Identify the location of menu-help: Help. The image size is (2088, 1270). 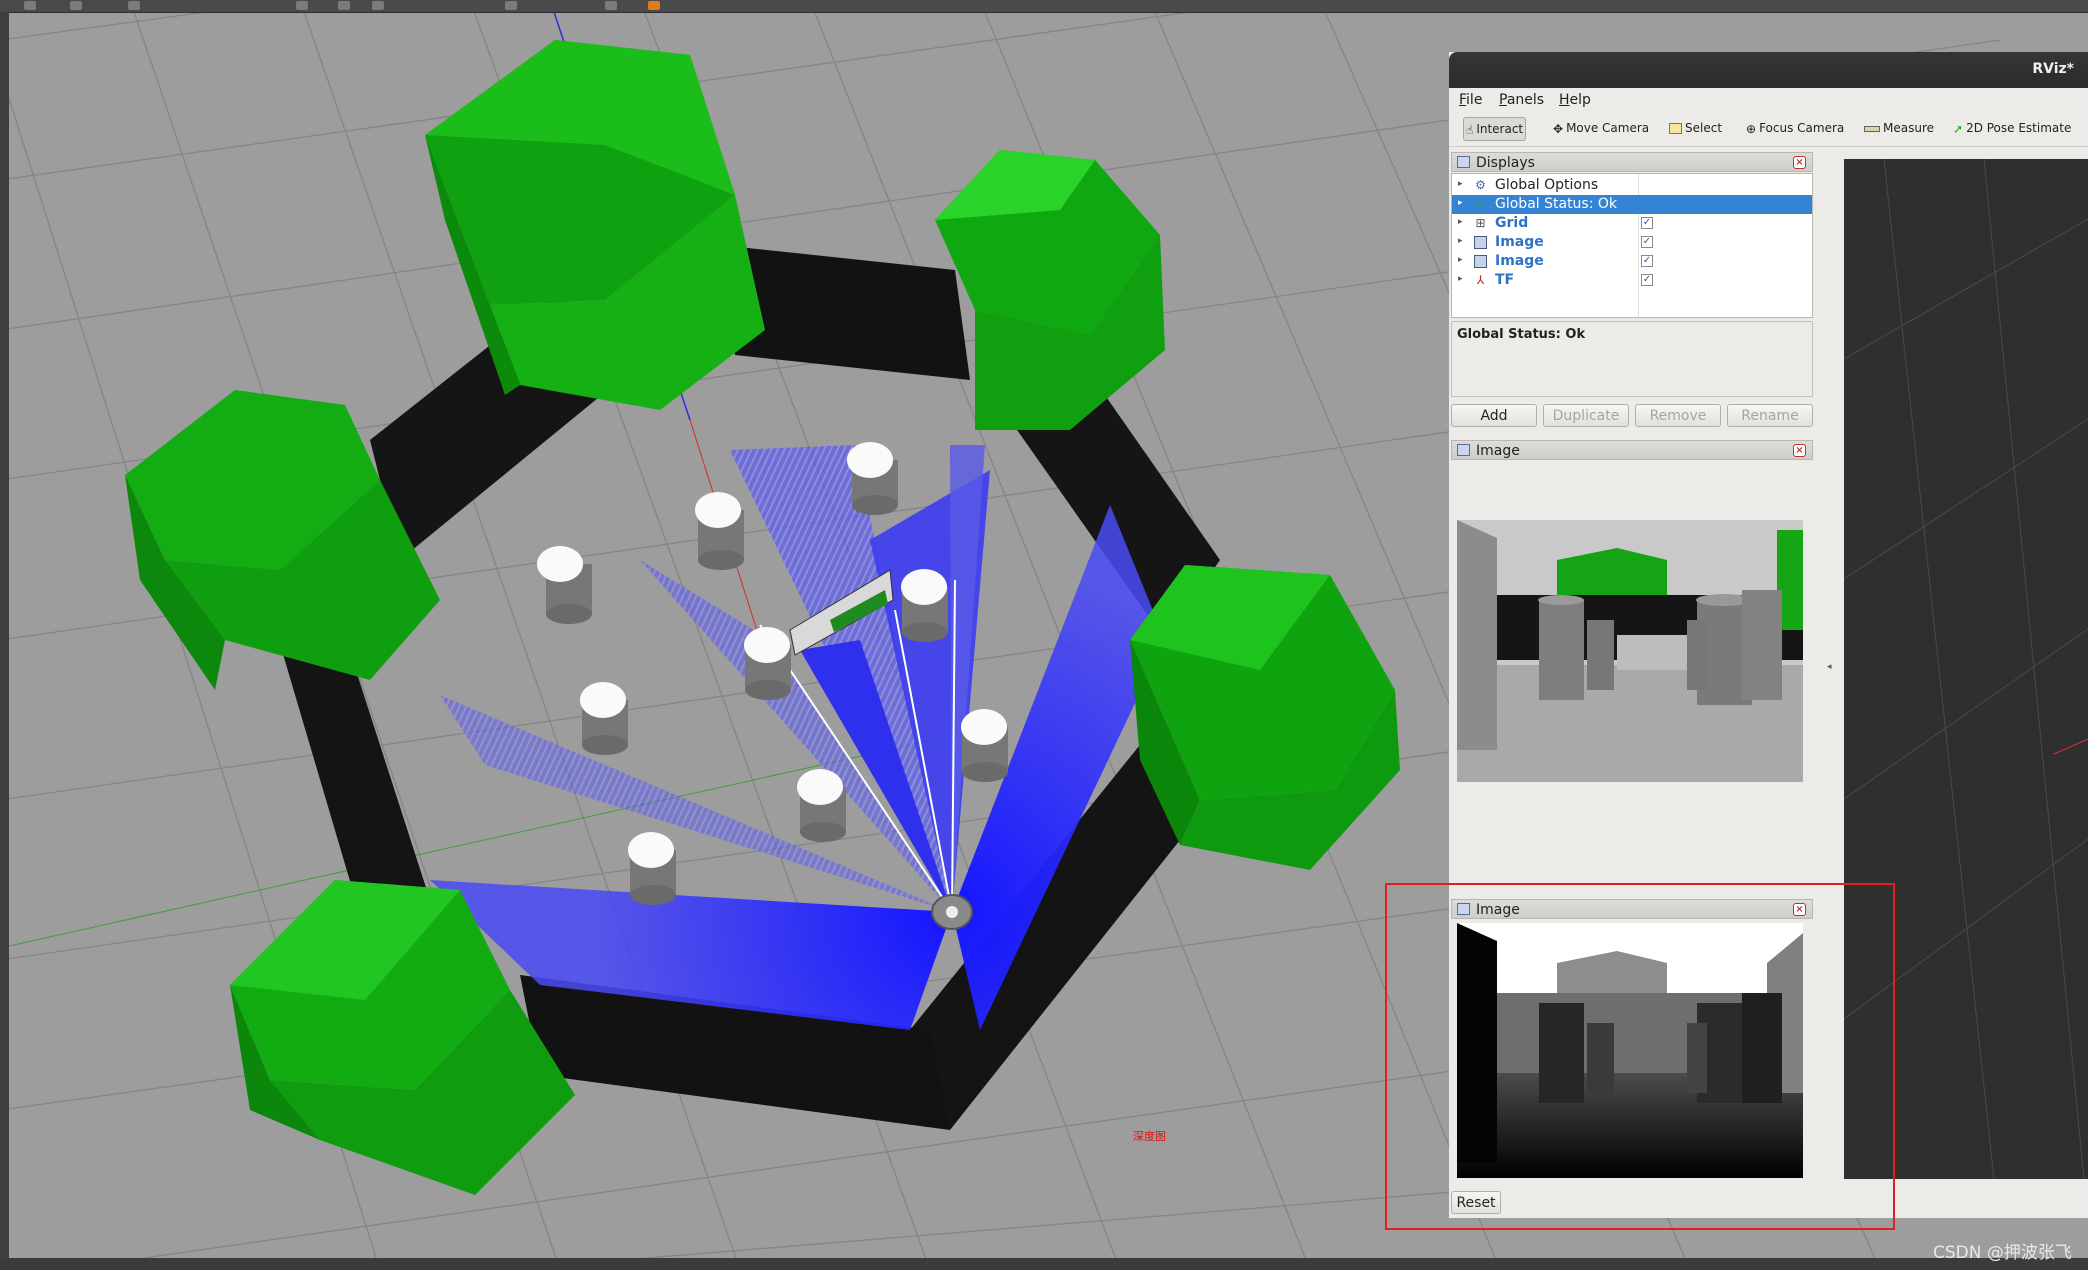
(1575, 100).